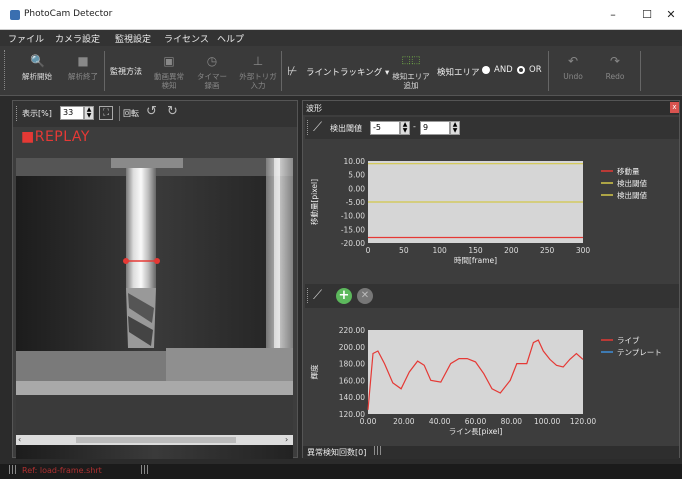 This screenshot has width=682, height=479. I want to click on detect-area-label: 検知エリア, so click(458, 73).